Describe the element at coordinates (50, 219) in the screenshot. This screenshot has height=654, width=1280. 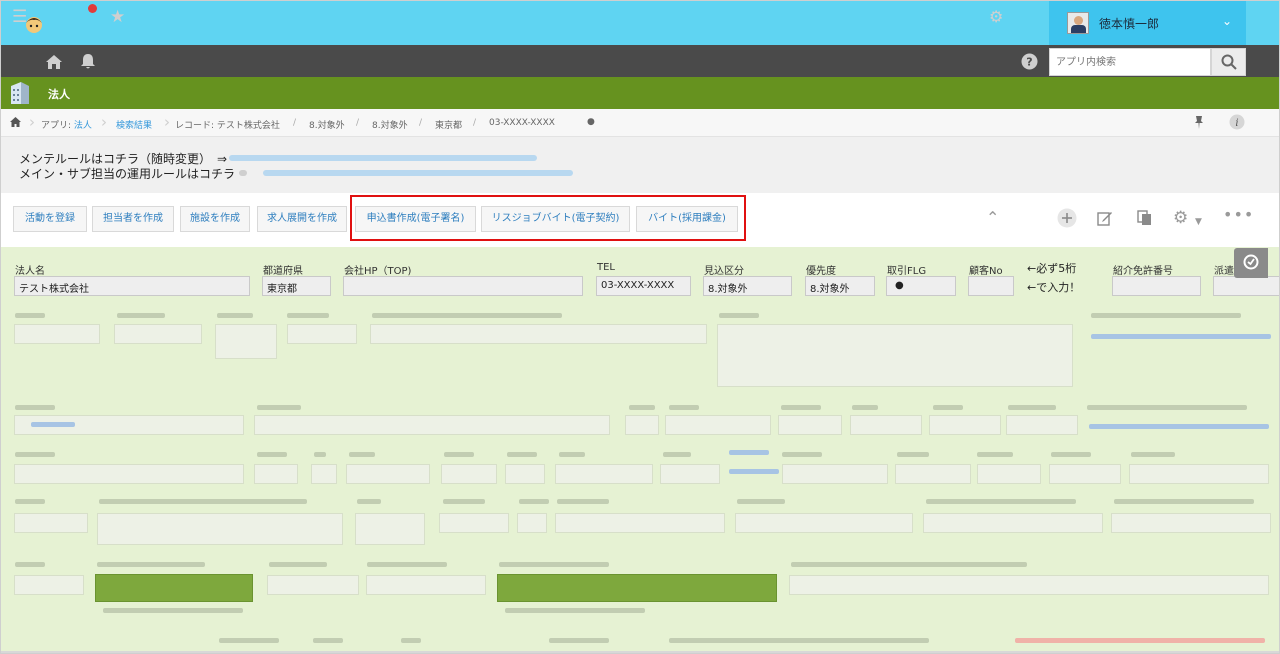
I see `register-activity-button: 活動を登録` at that location.